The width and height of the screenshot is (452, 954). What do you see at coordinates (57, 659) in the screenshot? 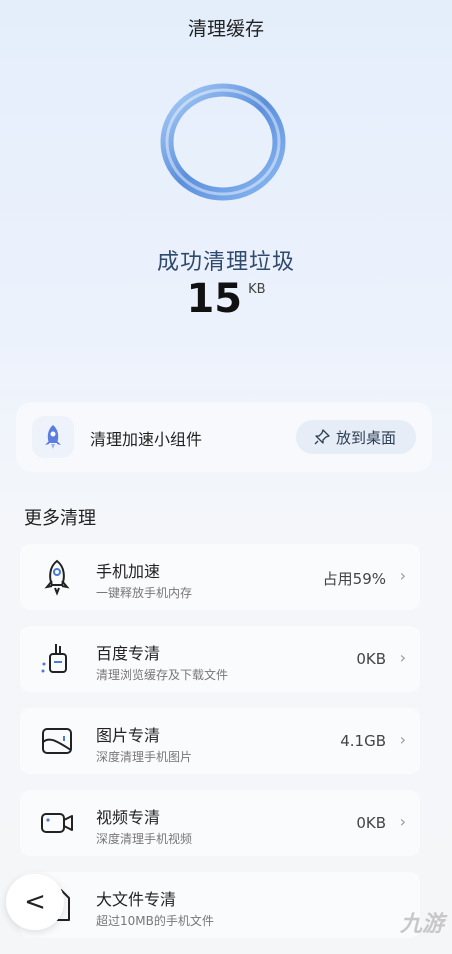
I see `broom-icon` at bounding box center [57, 659].